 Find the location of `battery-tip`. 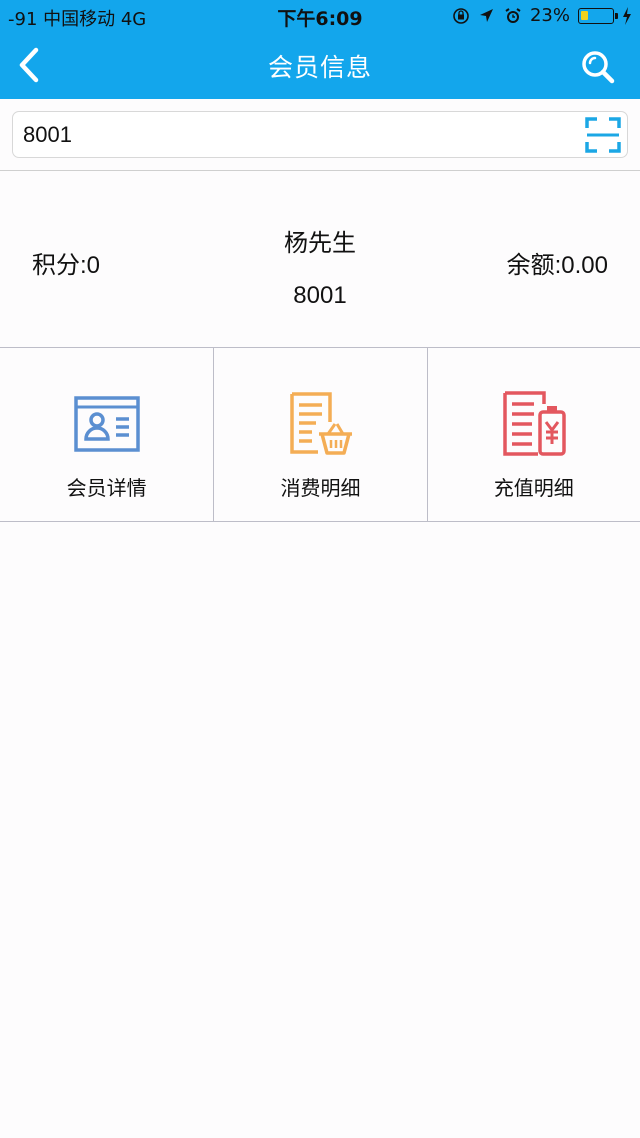

battery-tip is located at coordinates (616, 15).